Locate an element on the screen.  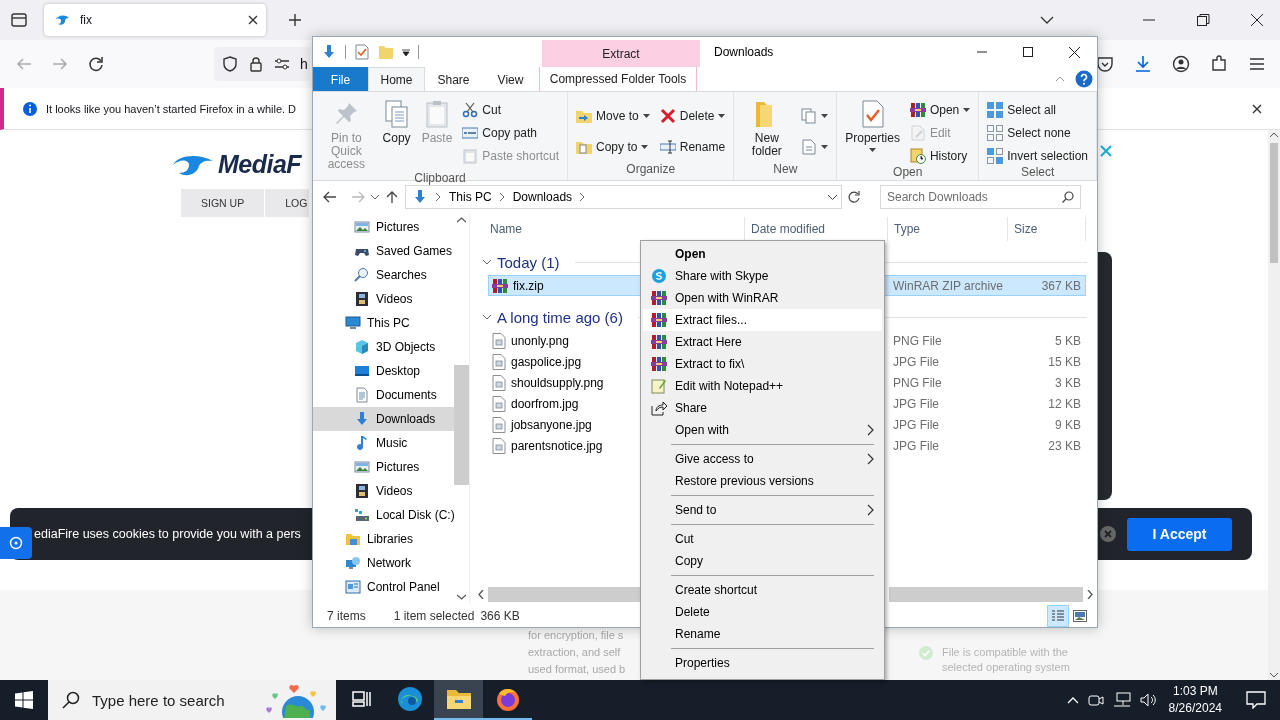
nav-item: Saved Games is located at coordinates (383, 251).